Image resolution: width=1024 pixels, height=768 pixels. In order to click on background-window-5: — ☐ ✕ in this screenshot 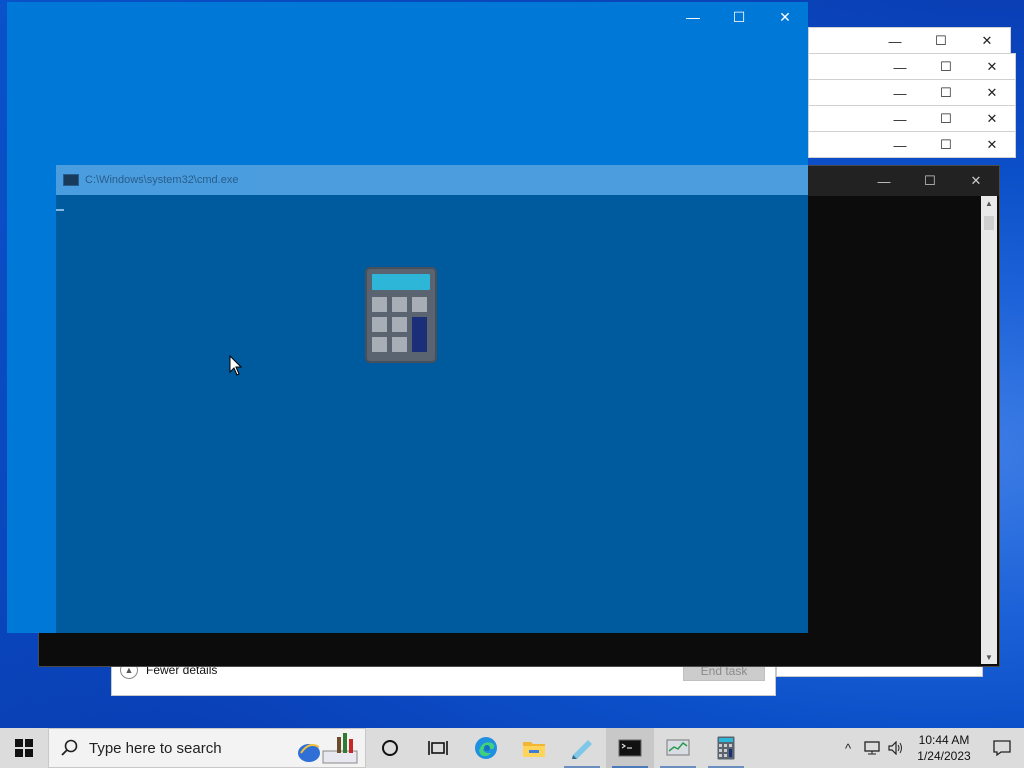, I will do `click(912, 144)`.